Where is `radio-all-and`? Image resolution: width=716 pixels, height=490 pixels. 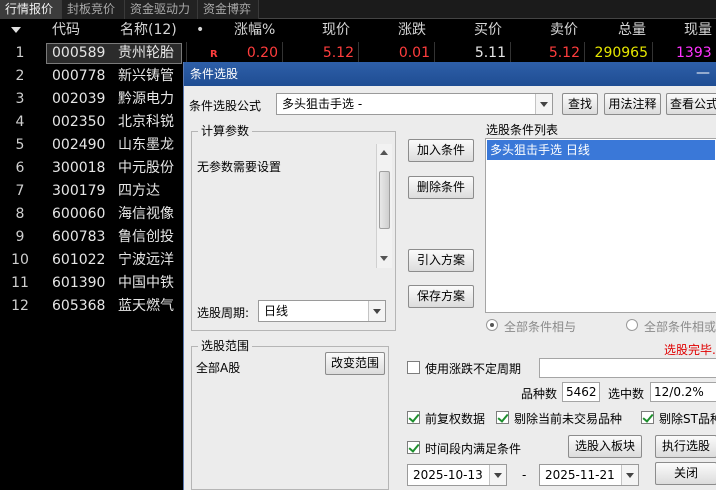
radio-all-and is located at coordinates (492, 325).